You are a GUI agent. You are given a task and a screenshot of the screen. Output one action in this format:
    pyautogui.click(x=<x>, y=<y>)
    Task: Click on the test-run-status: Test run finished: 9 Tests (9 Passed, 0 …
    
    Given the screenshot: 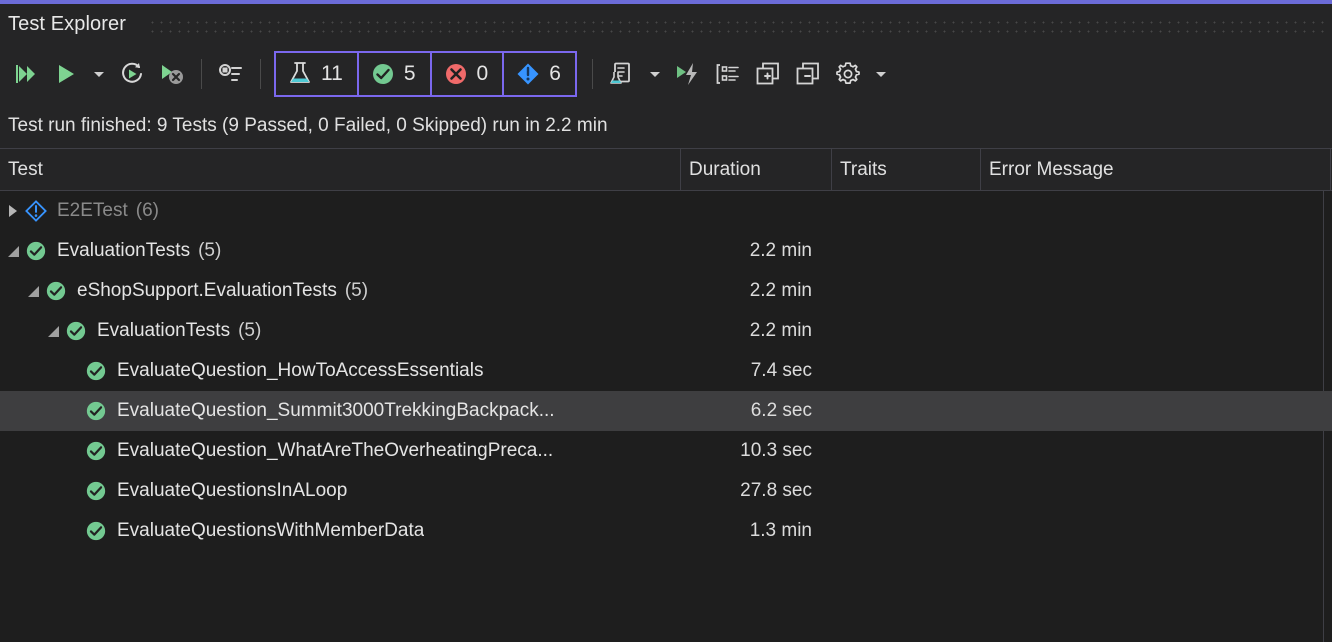 What is the action you would take?
    pyautogui.click(x=666, y=125)
    